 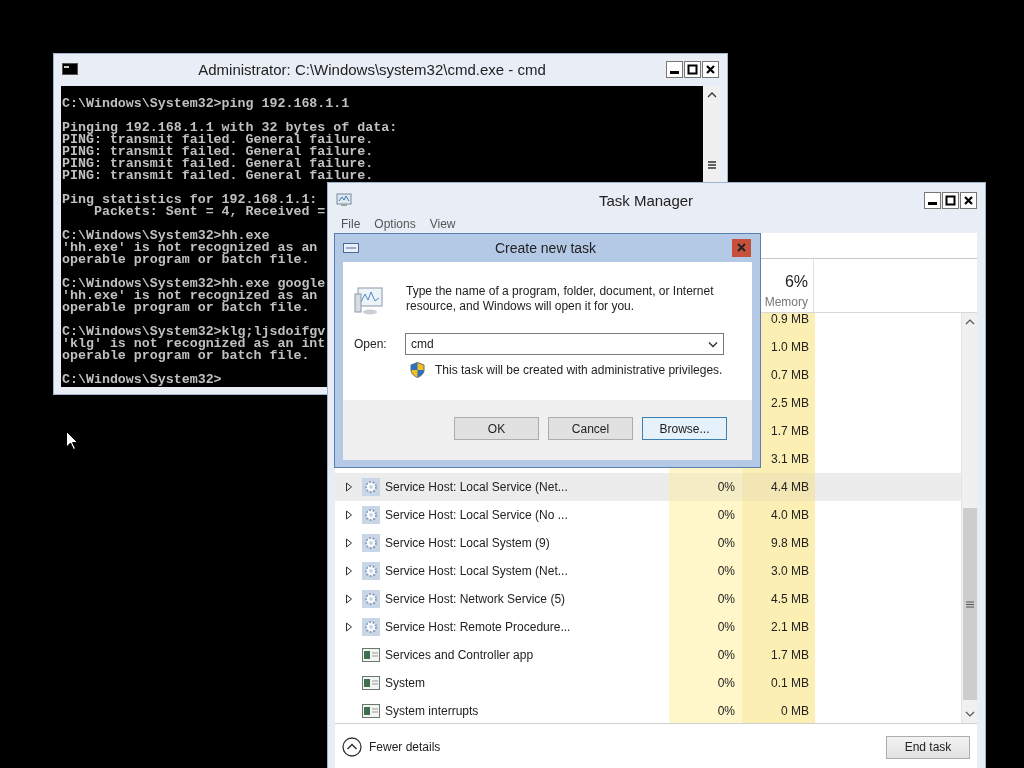 I want to click on end-task-button: End task, so click(x=928, y=747).